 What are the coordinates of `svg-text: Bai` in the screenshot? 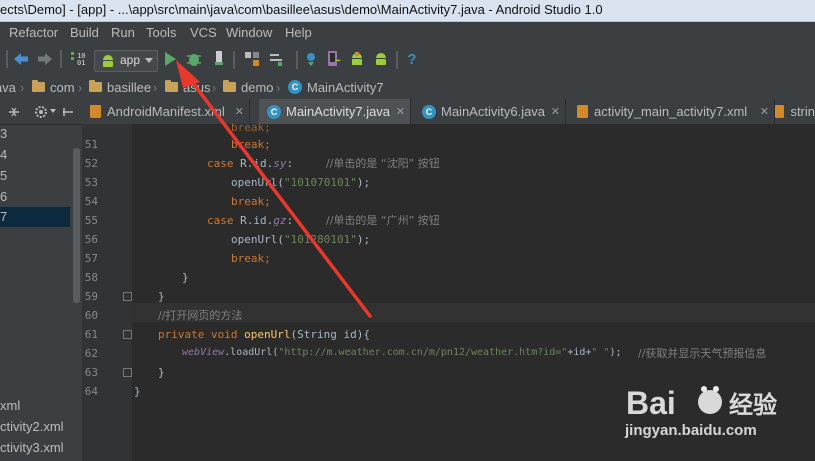 It's located at (651, 403).